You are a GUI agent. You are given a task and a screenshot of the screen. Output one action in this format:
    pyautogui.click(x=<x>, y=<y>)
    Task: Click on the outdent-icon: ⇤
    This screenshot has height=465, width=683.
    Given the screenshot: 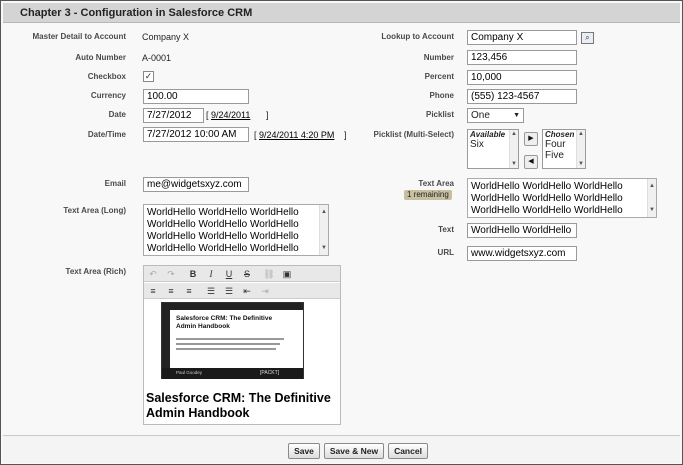 What is the action you would take?
    pyautogui.click(x=247, y=291)
    